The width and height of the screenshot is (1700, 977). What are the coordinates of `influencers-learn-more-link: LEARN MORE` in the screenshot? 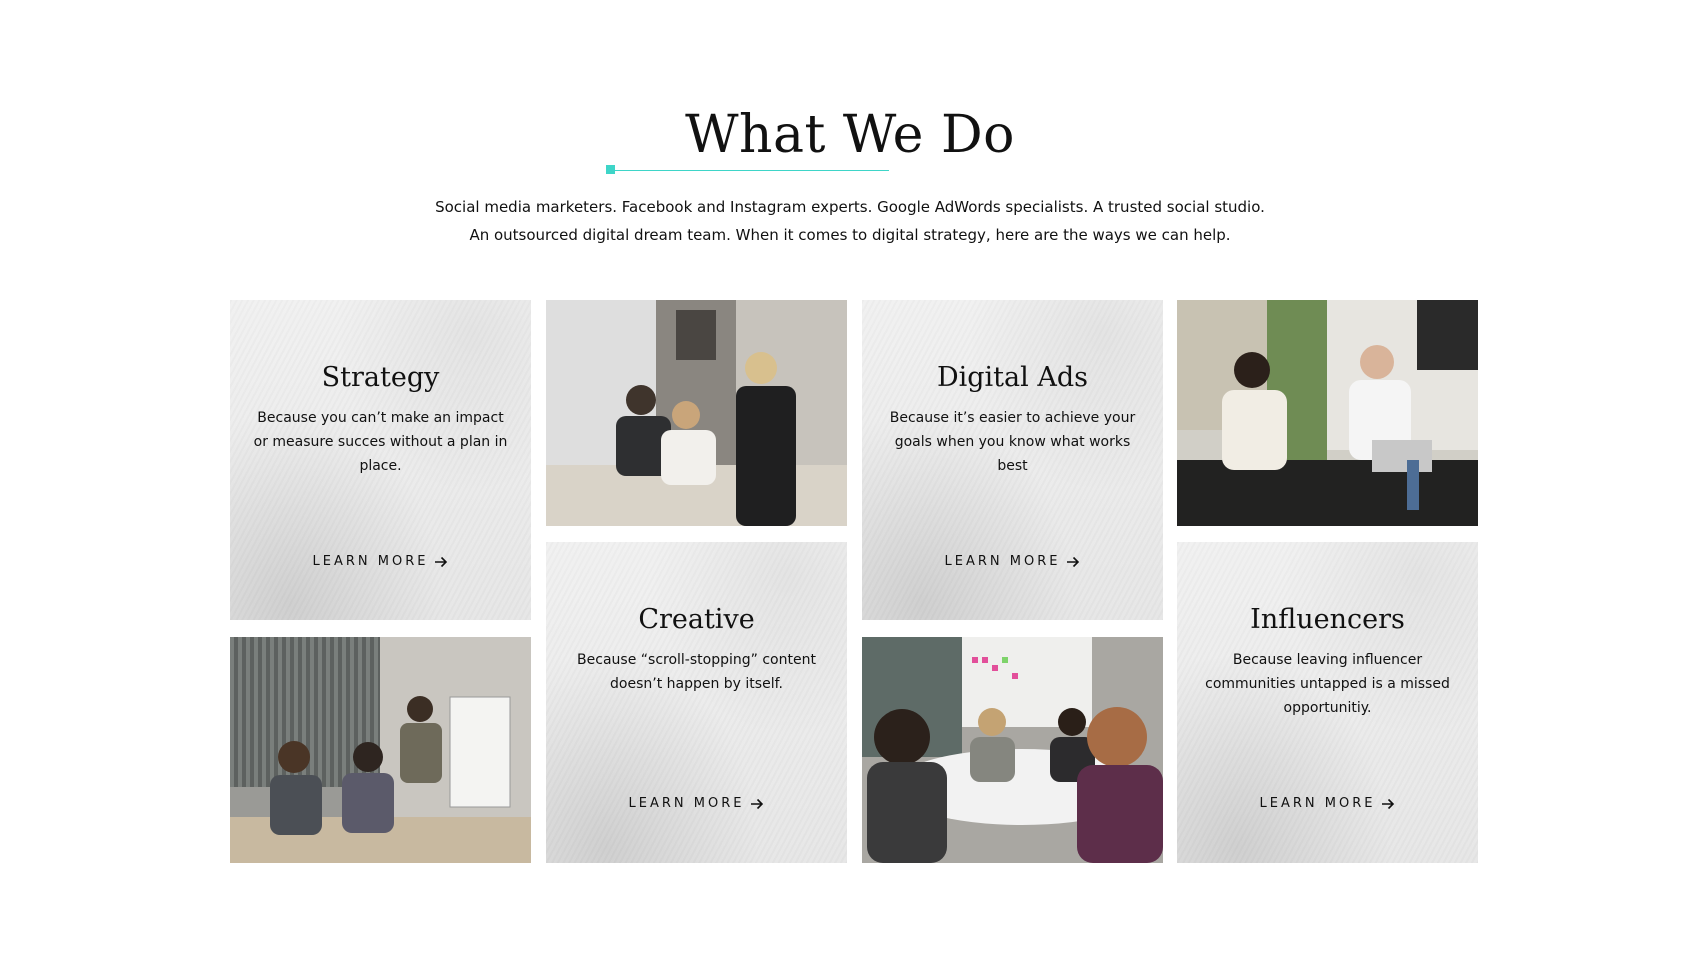 It's located at (1327, 803).